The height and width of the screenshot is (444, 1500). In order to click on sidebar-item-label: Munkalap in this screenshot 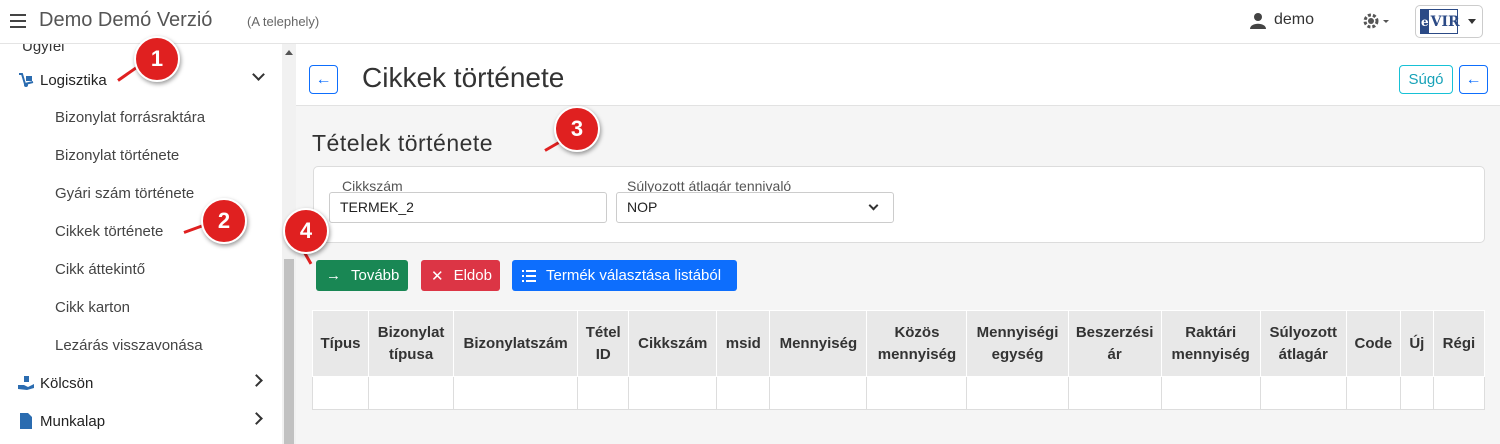, I will do `click(73, 421)`.